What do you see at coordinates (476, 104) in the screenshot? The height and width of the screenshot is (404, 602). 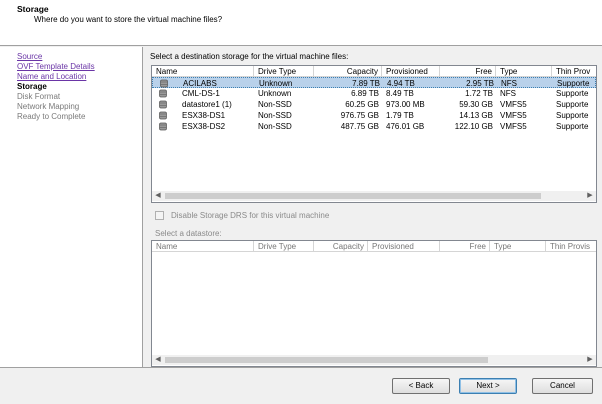 I see `cell-free: 59.30 GB` at bounding box center [476, 104].